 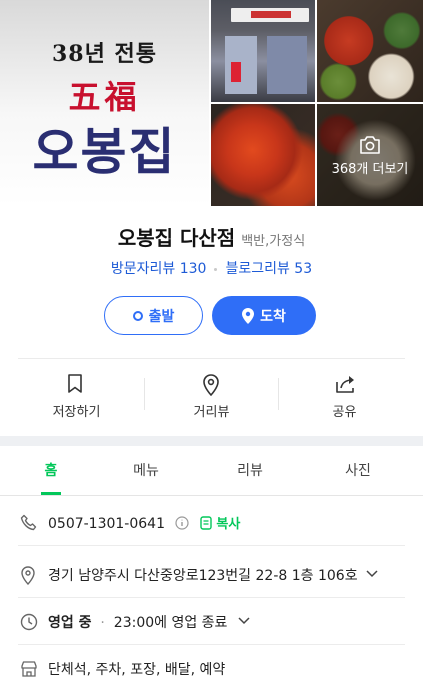 I want to click on facilities-text: 단체석, 주차, 포장, 배달, 예약, so click(x=137, y=670).